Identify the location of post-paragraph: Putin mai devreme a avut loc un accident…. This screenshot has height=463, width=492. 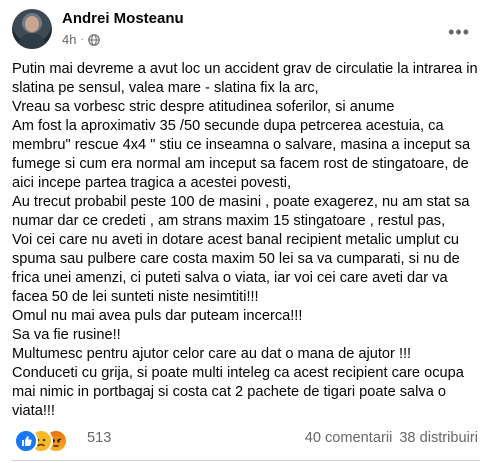
(245, 78).